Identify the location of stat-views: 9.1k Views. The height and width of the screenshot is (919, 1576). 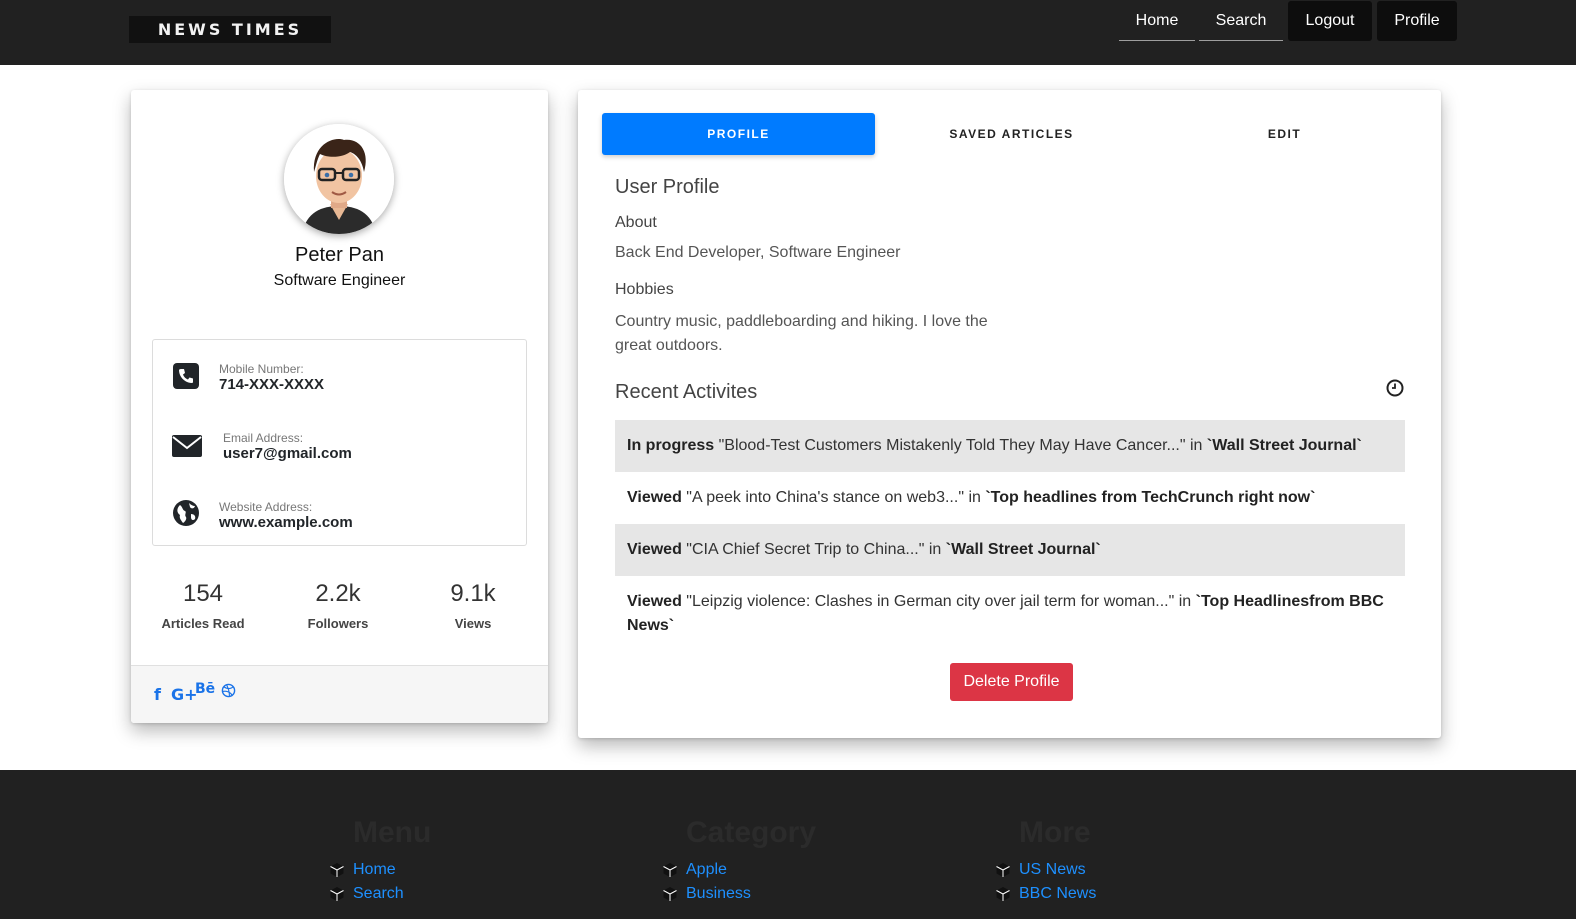
(473, 605).